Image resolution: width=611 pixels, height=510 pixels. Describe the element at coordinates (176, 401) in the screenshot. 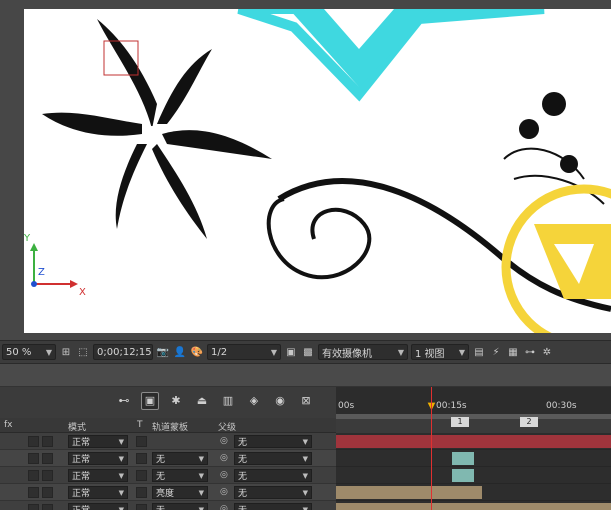

I see `hide-shy-layers-icon: ✱` at that location.